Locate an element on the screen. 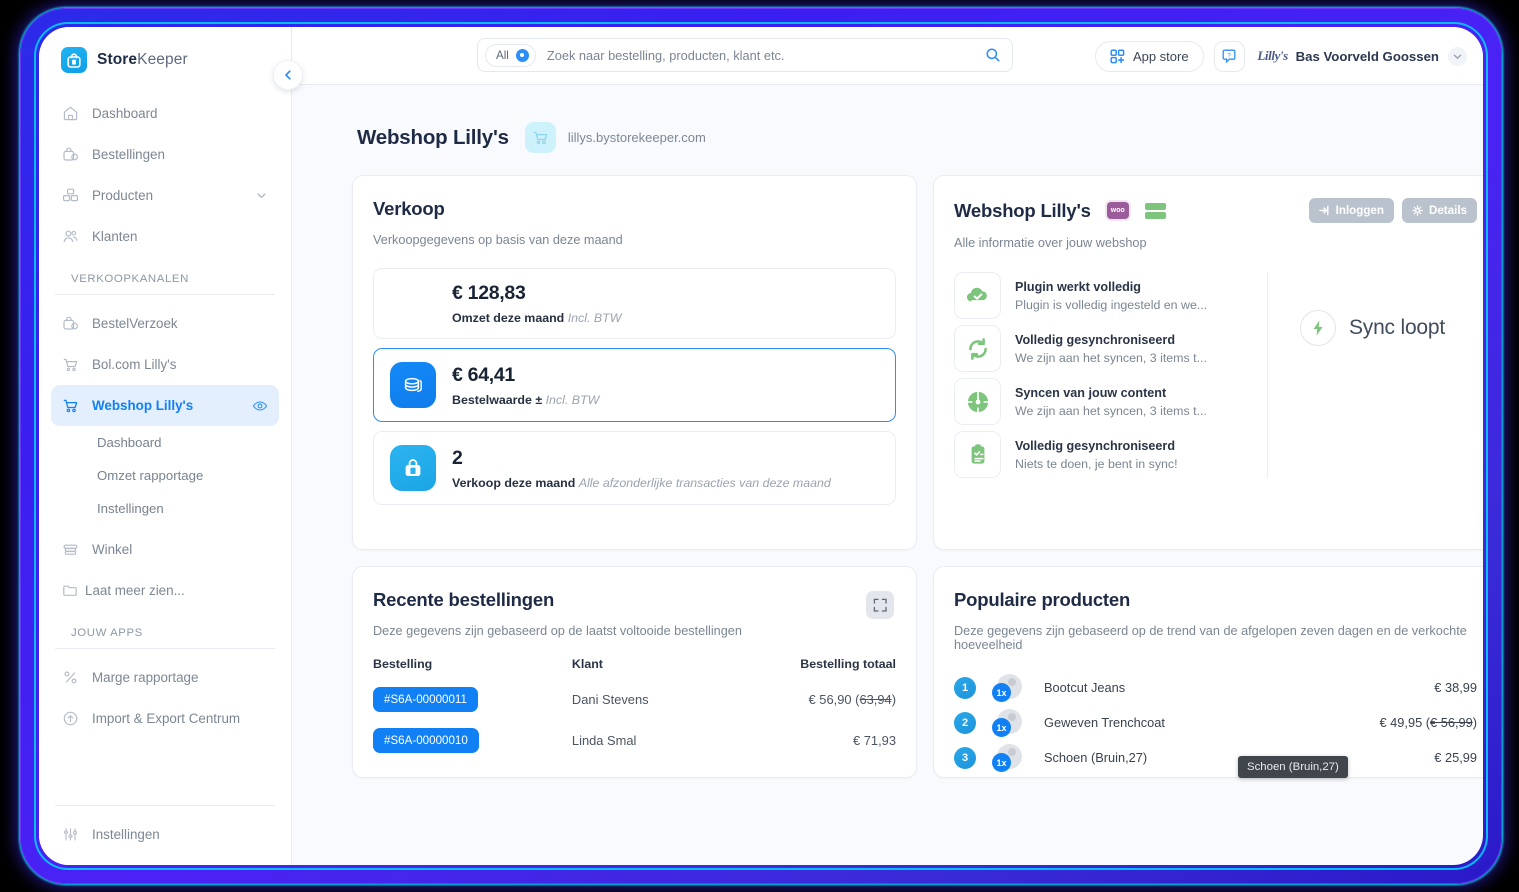 The image size is (1519, 892). stat-label-note: Incl. BTW is located at coordinates (594, 318).